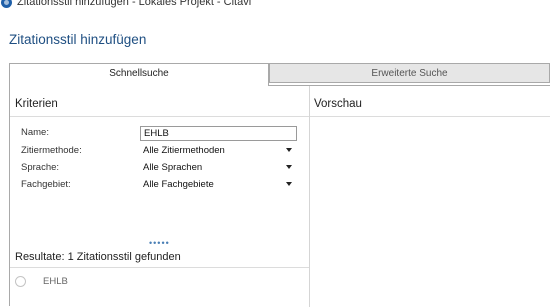  What do you see at coordinates (98, 257) in the screenshot?
I see `results-heading: Resultate: 1 Zitationsstil gefunden` at bounding box center [98, 257].